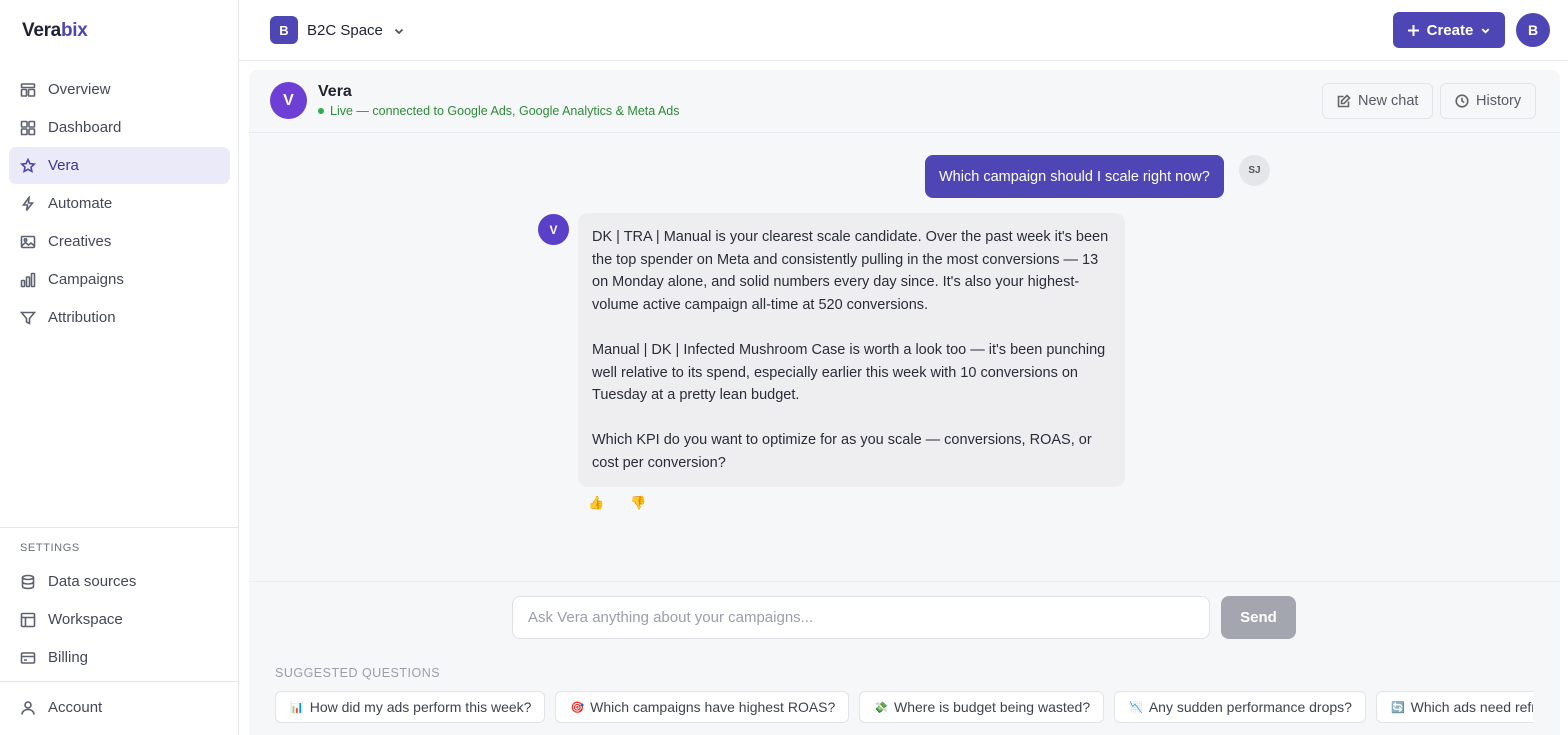 The height and width of the screenshot is (735, 1568). Describe the element at coordinates (28, 318) in the screenshot. I see `funnel-icon` at that location.